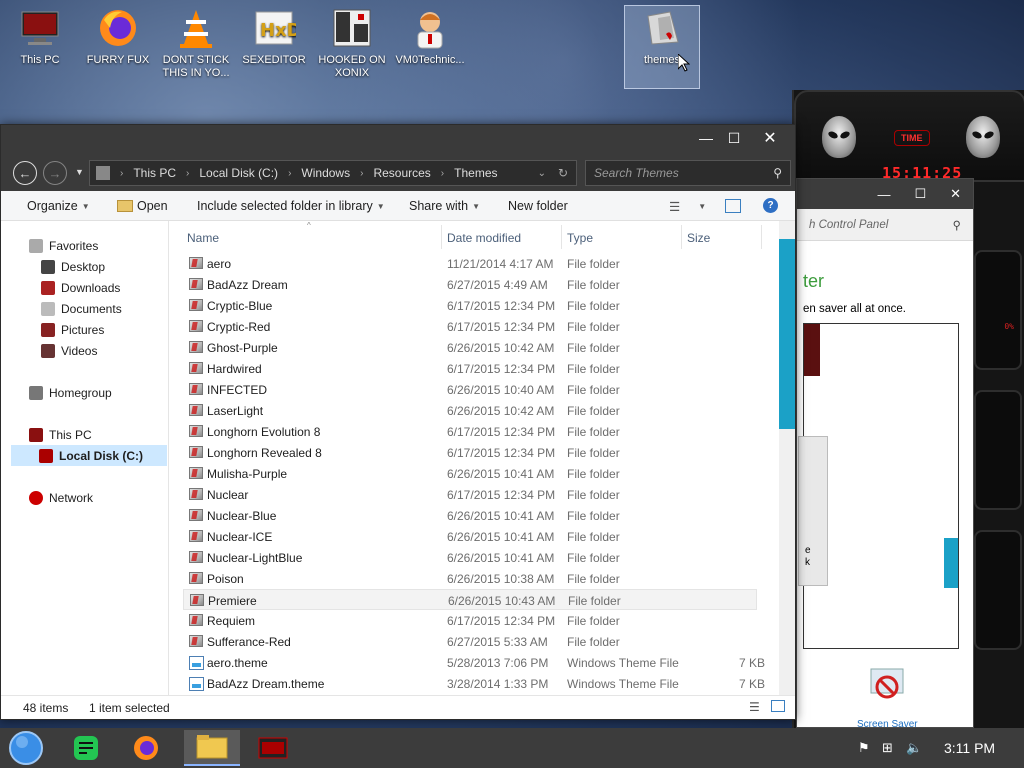  Describe the element at coordinates (734, 138) in the screenshot. I see `maximize-button: ☐` at that location.